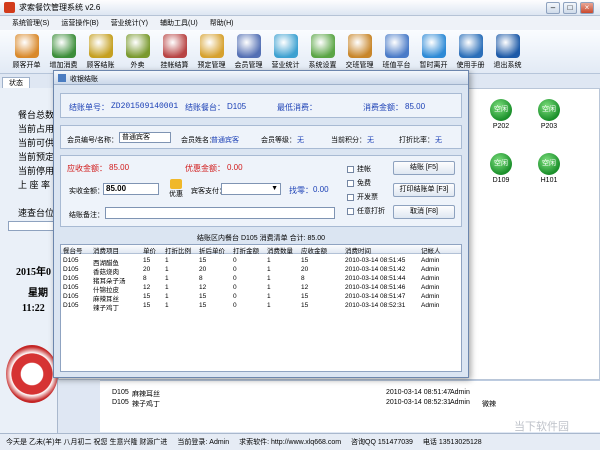 This screenshot has height=450, width=600. What do you see at coordinates (100, 46) in the screenshot?
I see `checkout-icon` at bounding box center [100, 46].